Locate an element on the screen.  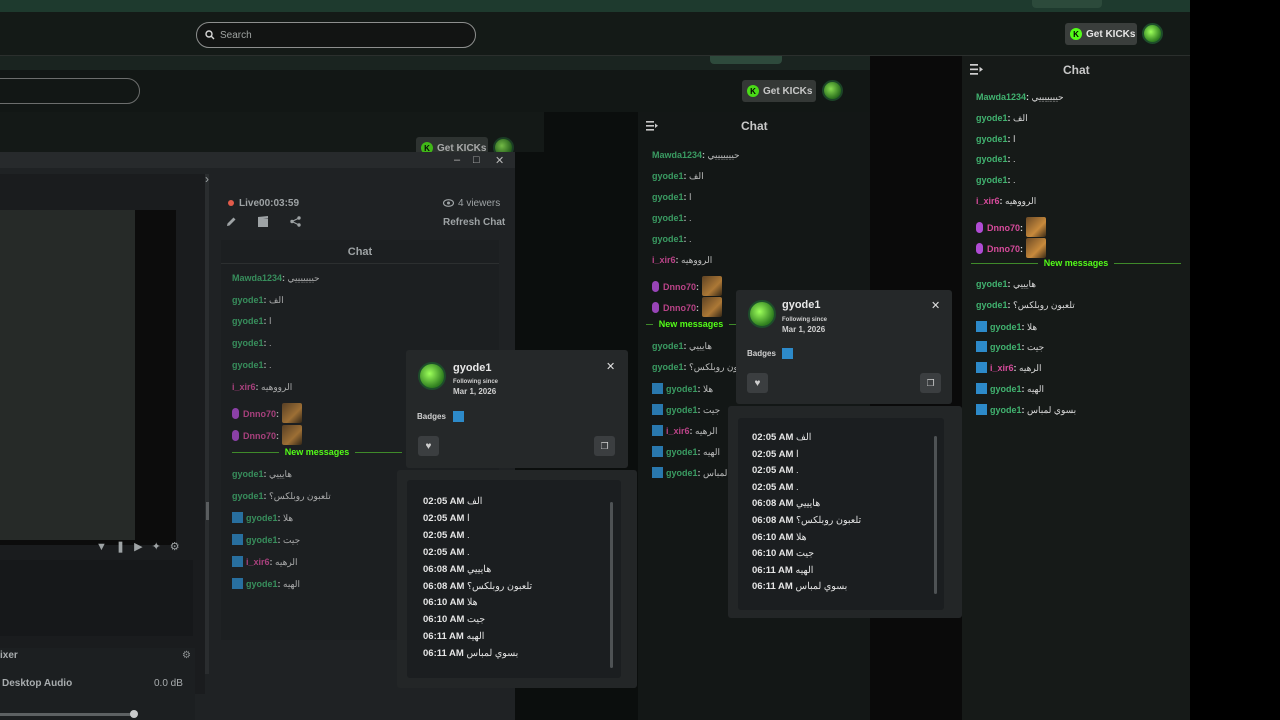
history-text: . is located at coordinates (797, 471).